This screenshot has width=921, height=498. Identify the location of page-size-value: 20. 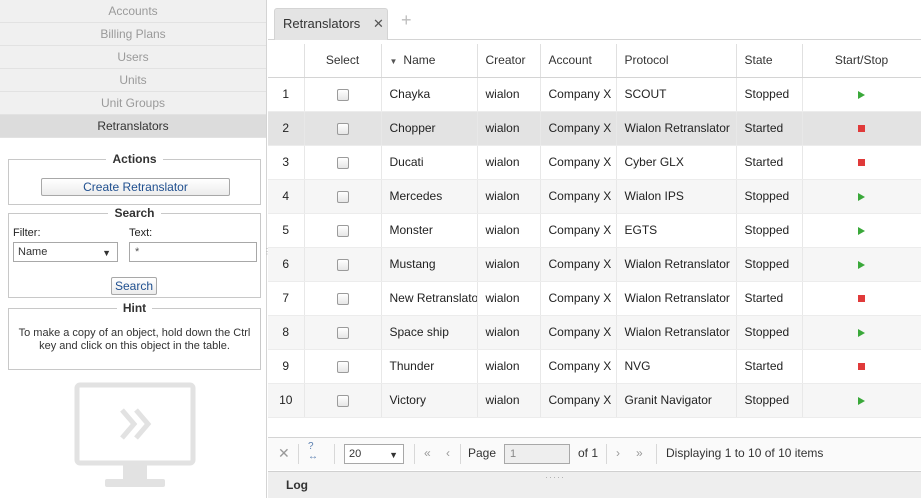
(355, 454).